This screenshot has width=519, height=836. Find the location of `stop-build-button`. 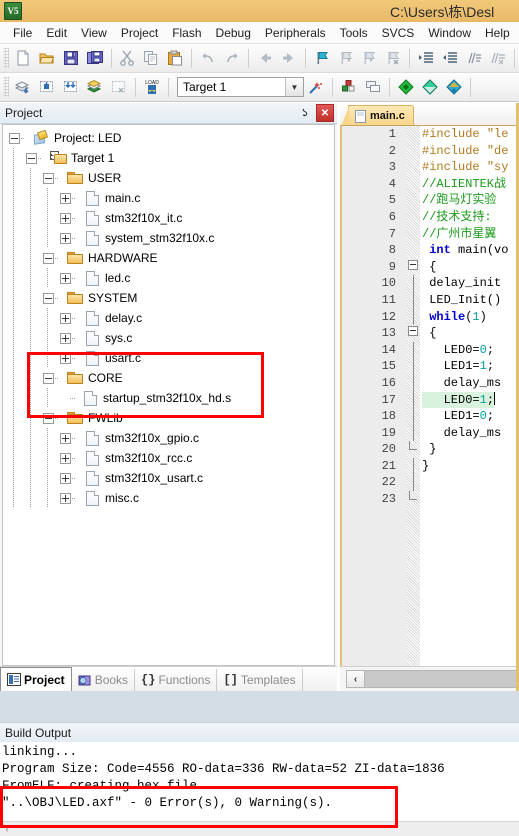

stop-build-button is located at coordinates (119, 87).